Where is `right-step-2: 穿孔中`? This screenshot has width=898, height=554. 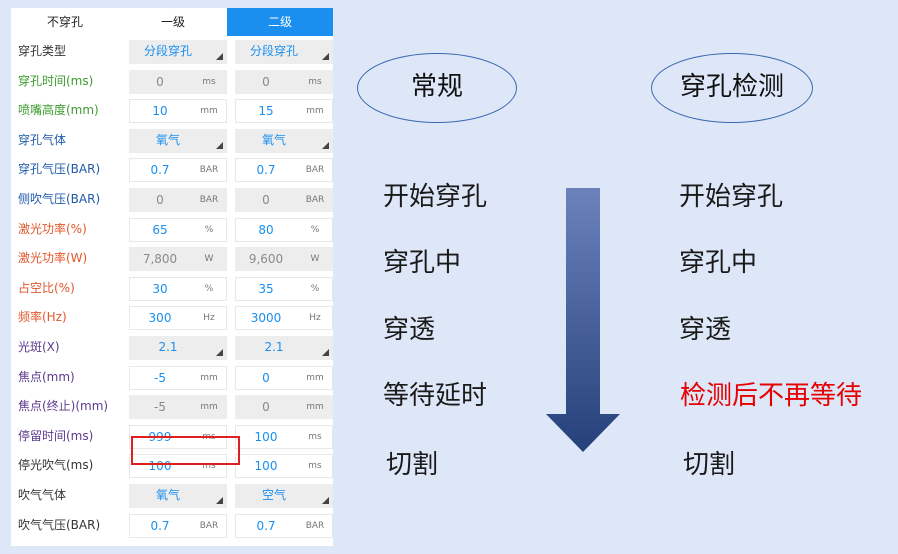
right-step-2: 穿孔中 is located at coordinates (718, 263).